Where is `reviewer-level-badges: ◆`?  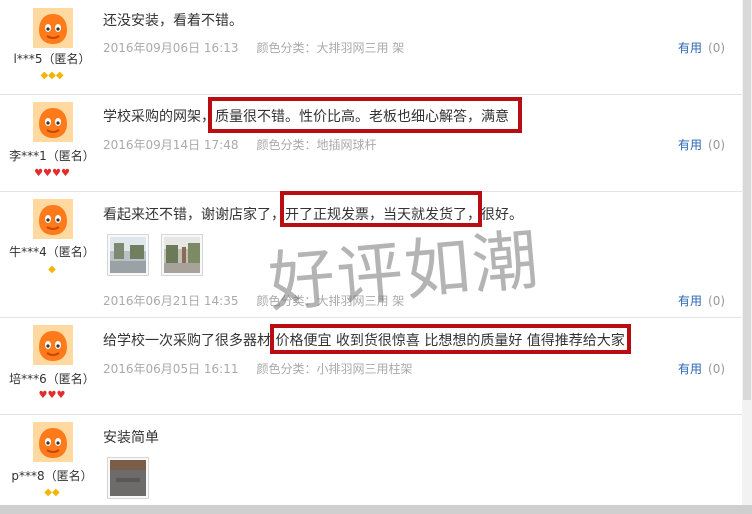
reviewer-level-badges: ◆ is located at coordinates (52, 270).